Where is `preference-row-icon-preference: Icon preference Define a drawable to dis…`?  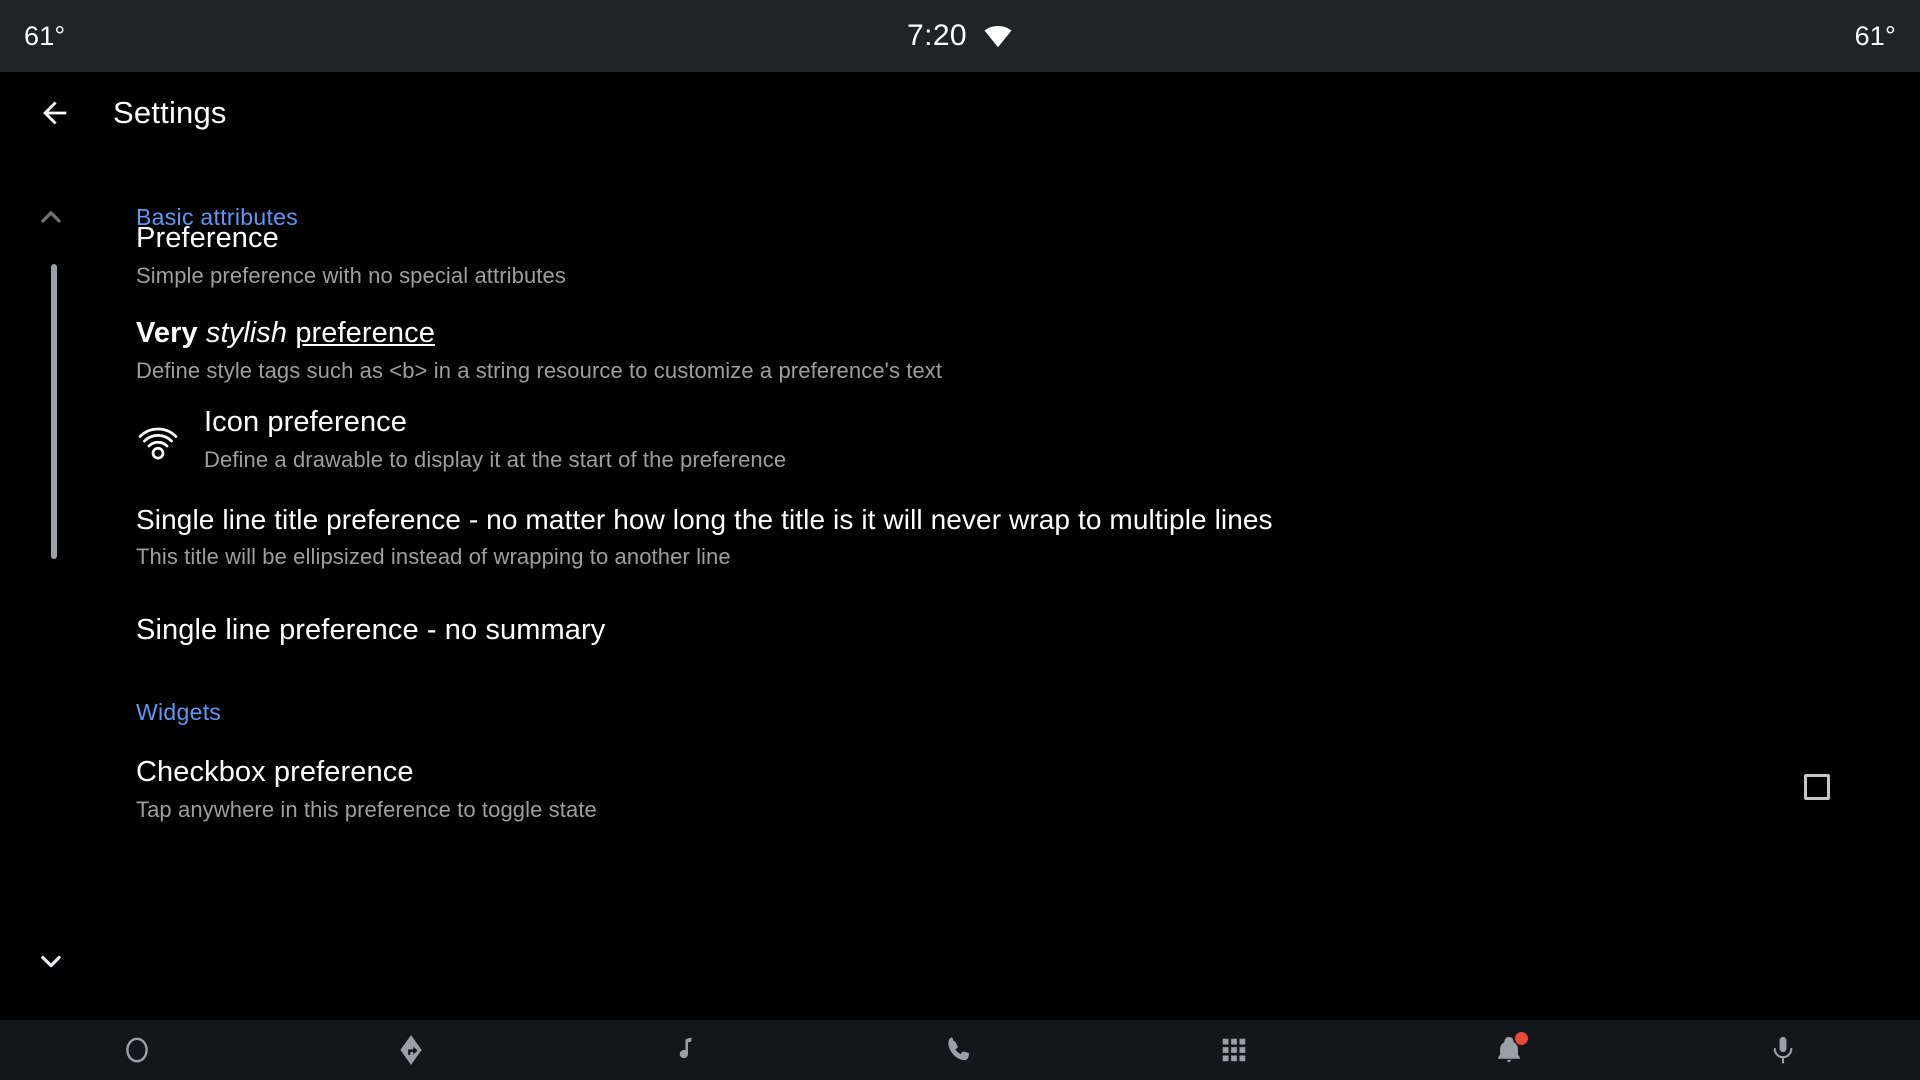
preference-row-icon-preference: Icon preference Define a drawable to dis… is located at coordinates (461, 439).